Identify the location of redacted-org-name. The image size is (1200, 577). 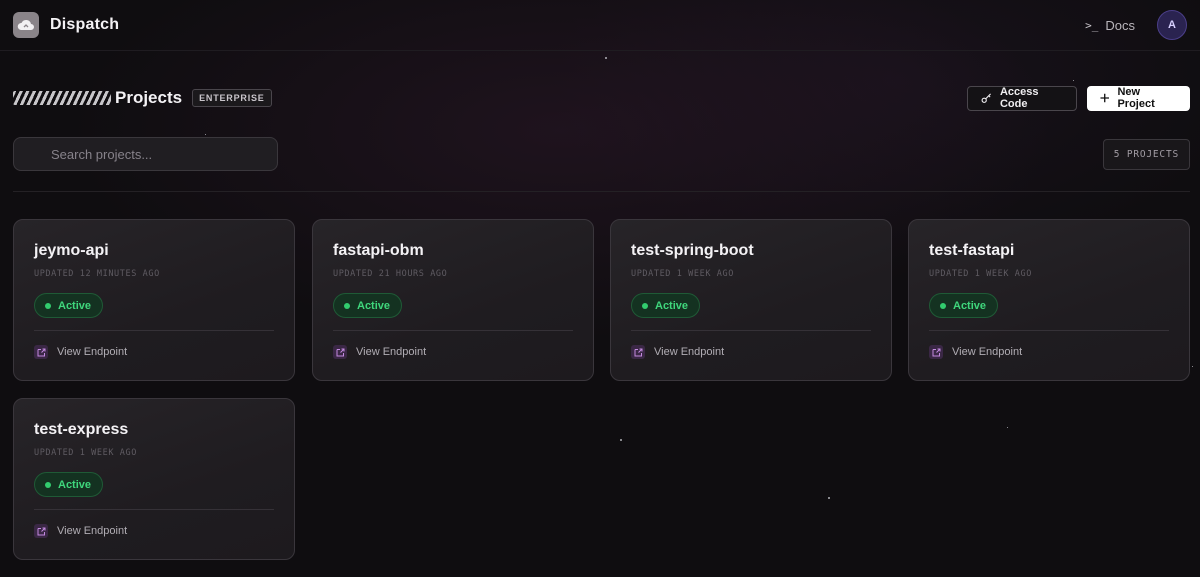
(62, 98).